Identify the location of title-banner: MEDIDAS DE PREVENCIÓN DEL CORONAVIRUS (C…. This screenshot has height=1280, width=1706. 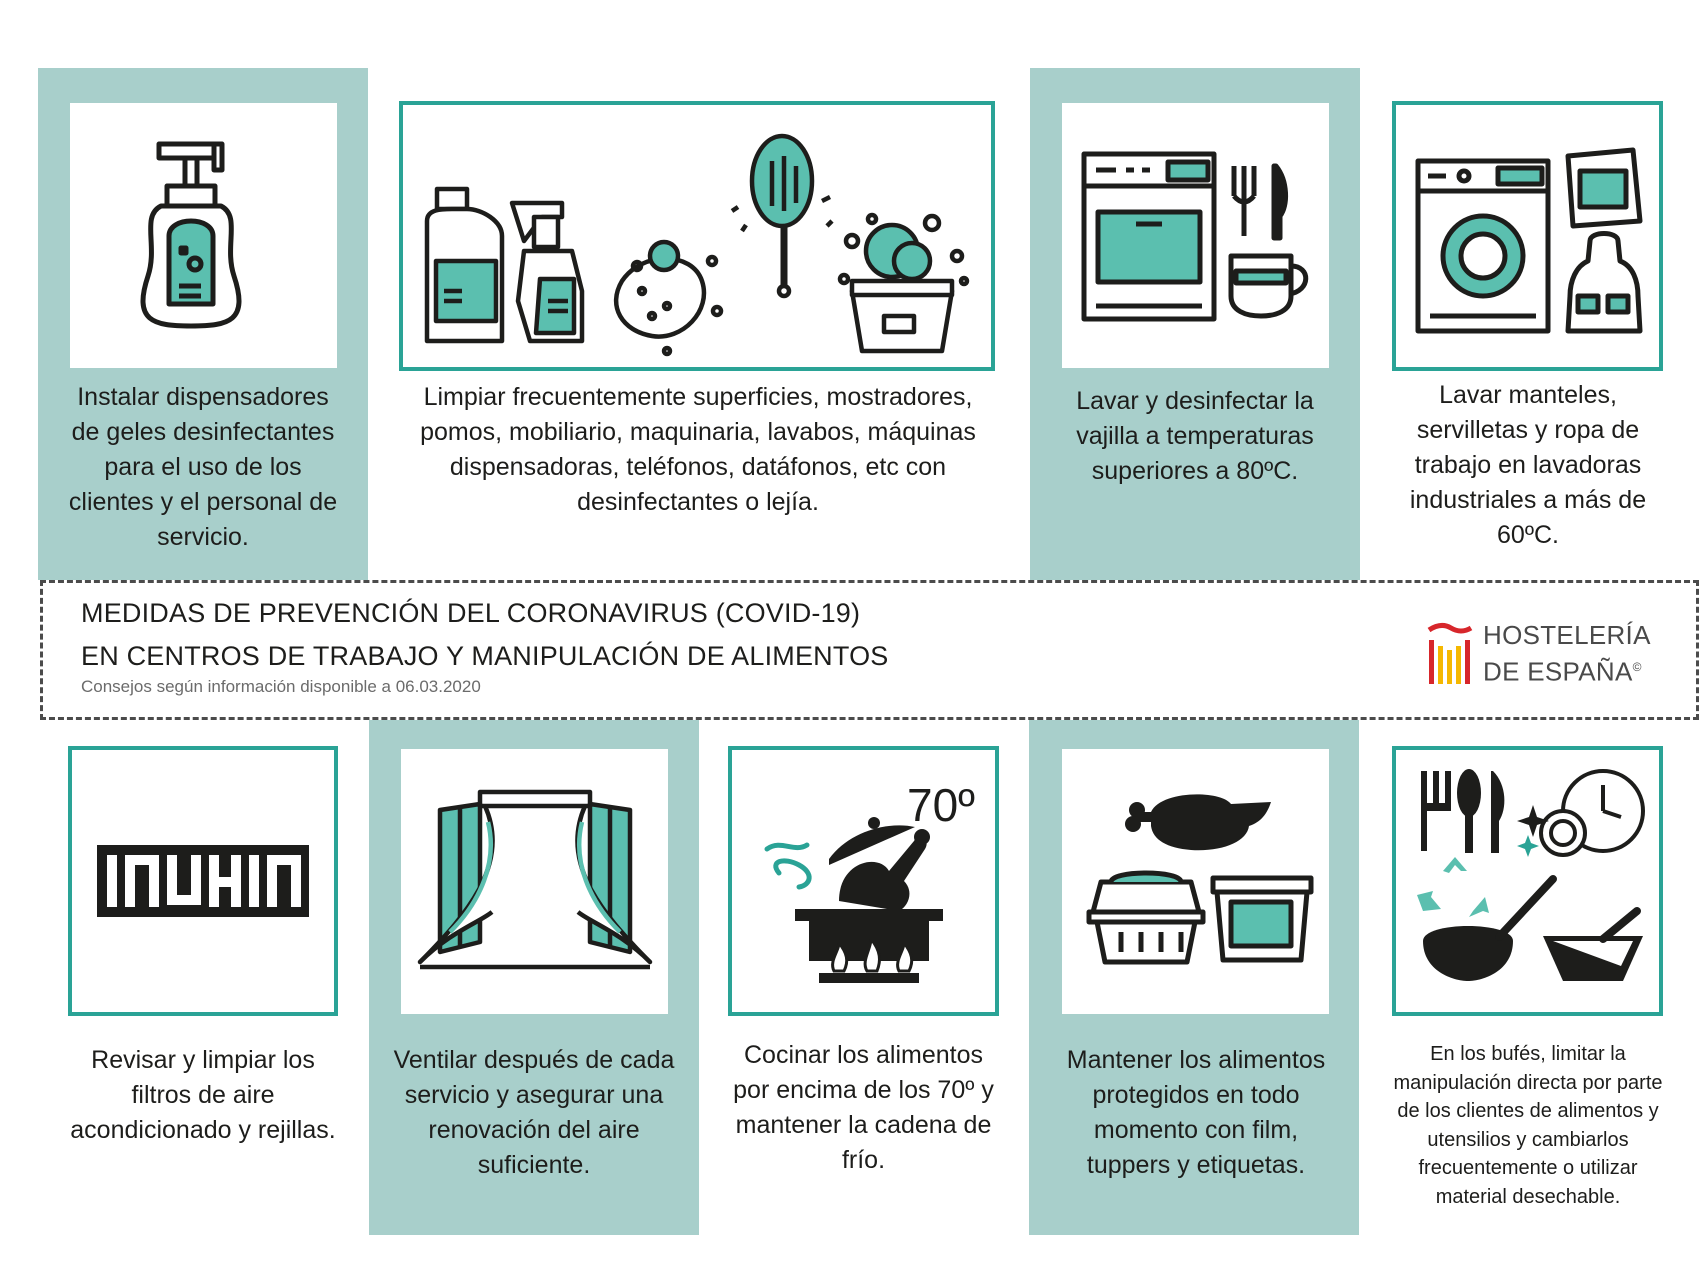
(869, 650).